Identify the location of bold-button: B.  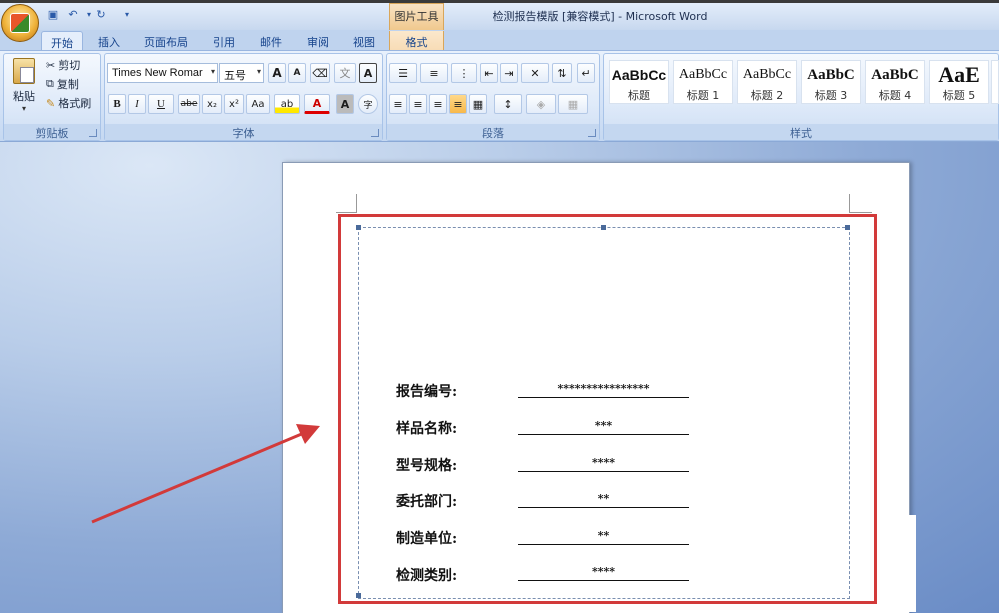
(117, 104).